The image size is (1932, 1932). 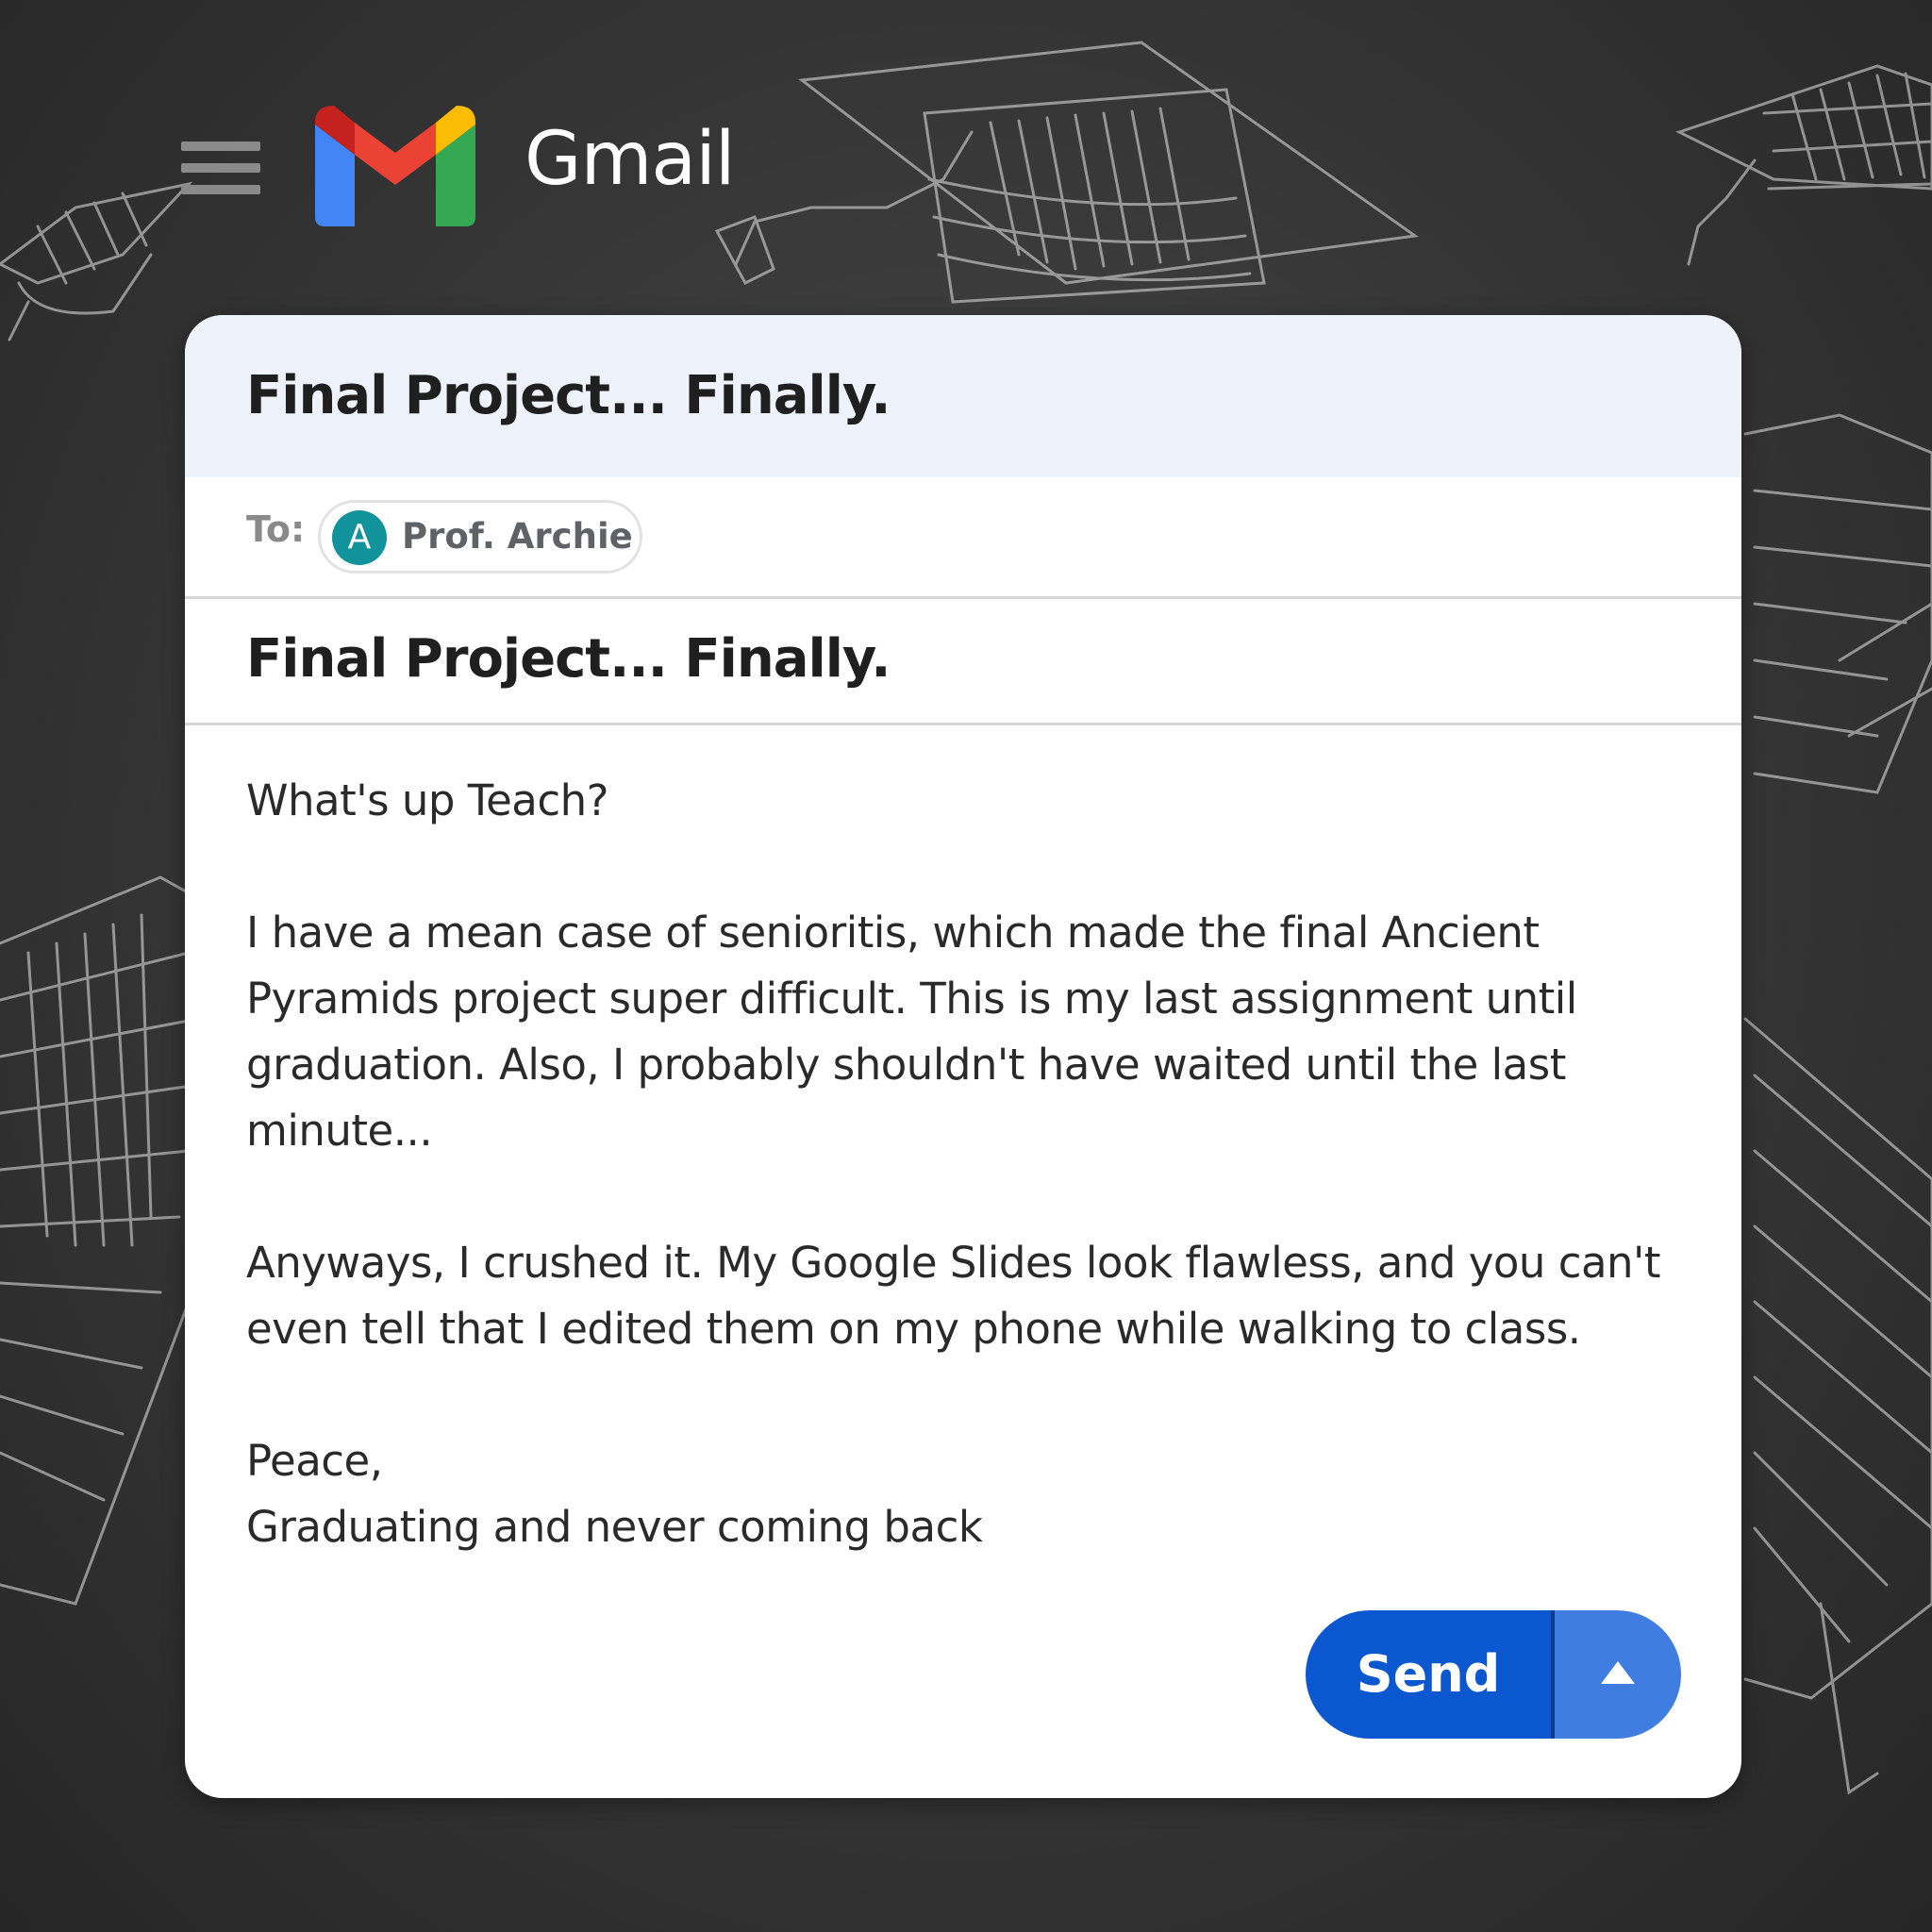 What do you see at coordinates (315, 1461) in the screenshot?
I see `body-signoff: Peace,` at bounding box center [315, 1461].